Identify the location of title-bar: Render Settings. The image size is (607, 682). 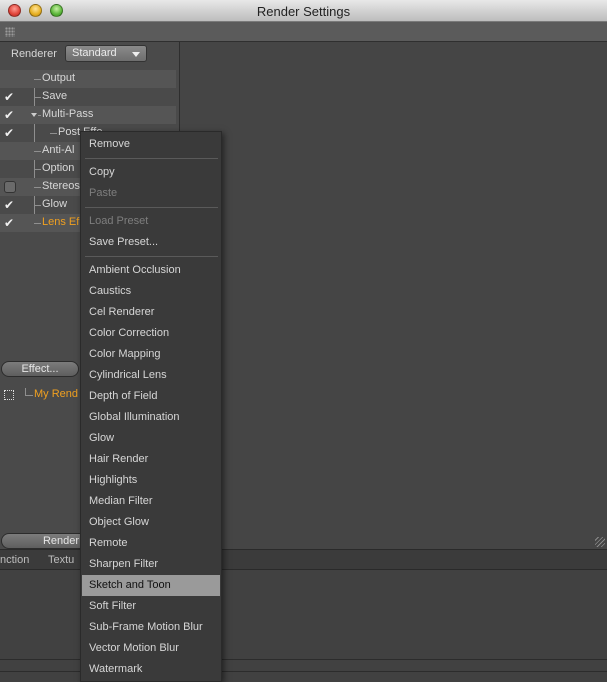
(303, 11).